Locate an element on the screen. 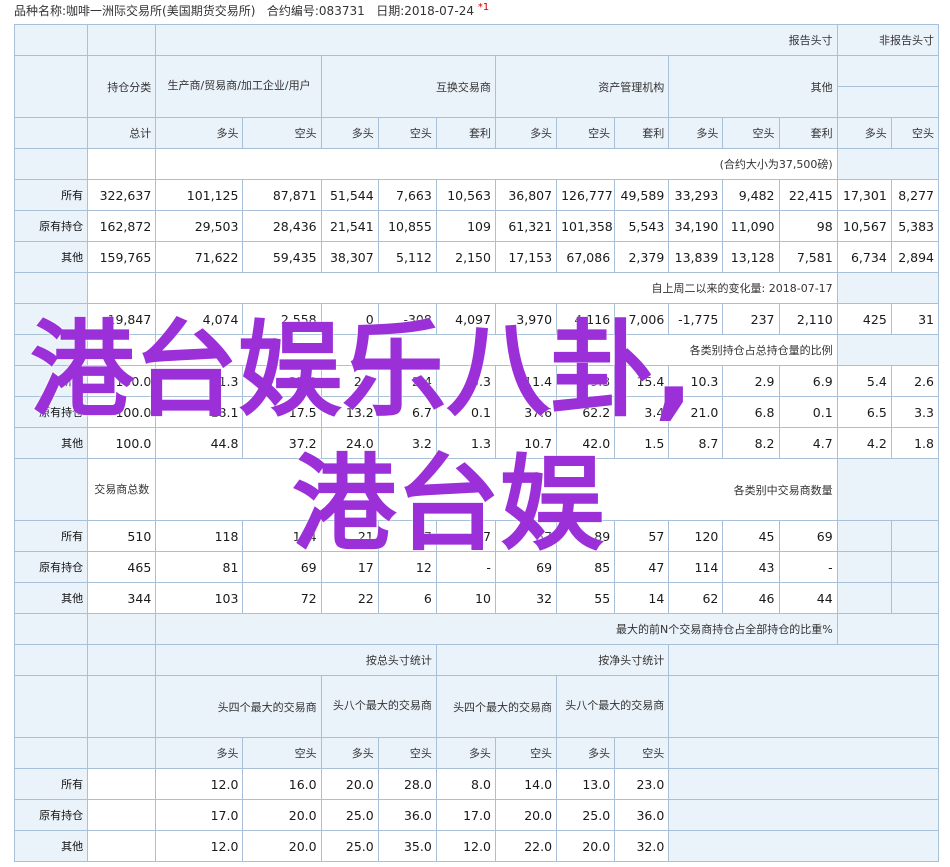 The width and height of the screenshot is (950, 867). value-cell: 344 is located at coordinates (122, 598).